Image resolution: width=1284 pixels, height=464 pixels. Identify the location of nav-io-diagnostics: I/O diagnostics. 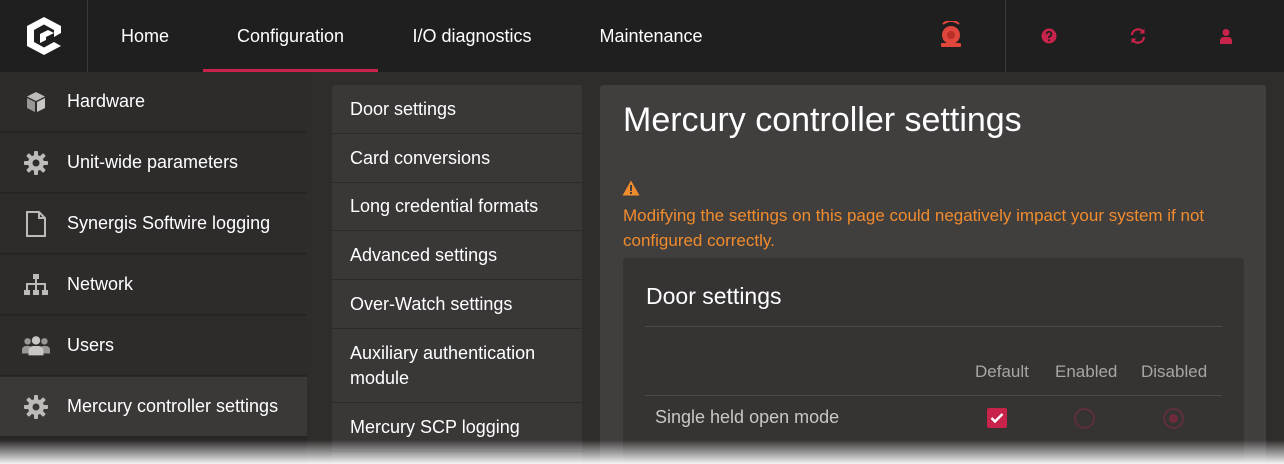
(472, 36).